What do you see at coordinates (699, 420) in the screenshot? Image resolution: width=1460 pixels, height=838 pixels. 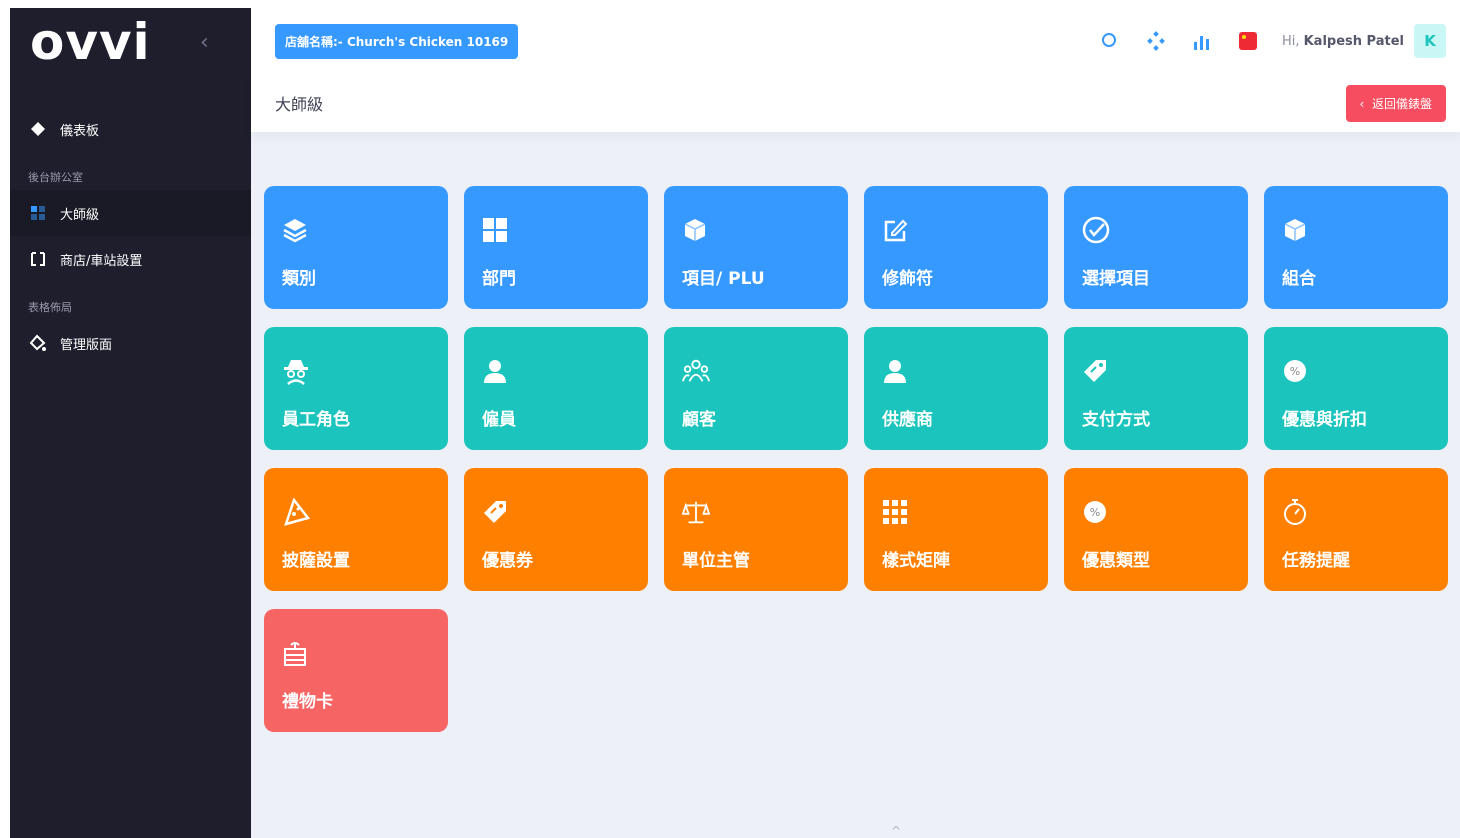 I see `tile-label: 顧客` at bounding box center [699, 420].